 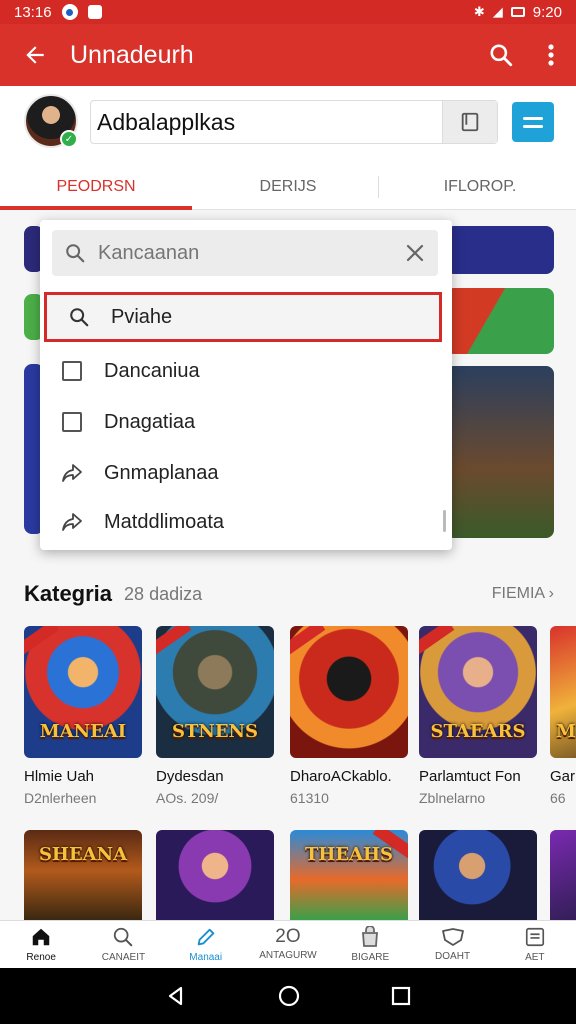 I want to click on suggestion-label: Dancaniua, so click(x=152, y=370).